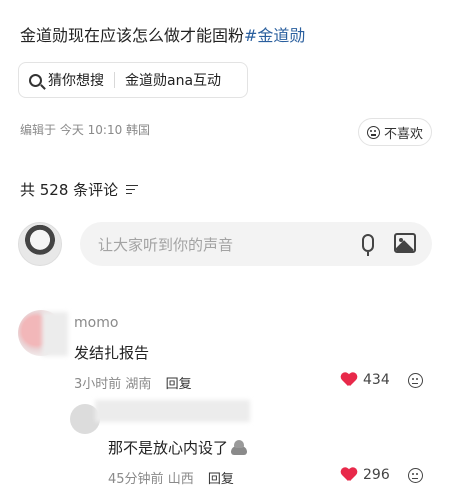 Image resolution: width=450 pixels, height=500 pixels. Describe the element at coordinates (76, 81) in the screenshot. I see `search-prefix-label: 猜你想搜` at that location.